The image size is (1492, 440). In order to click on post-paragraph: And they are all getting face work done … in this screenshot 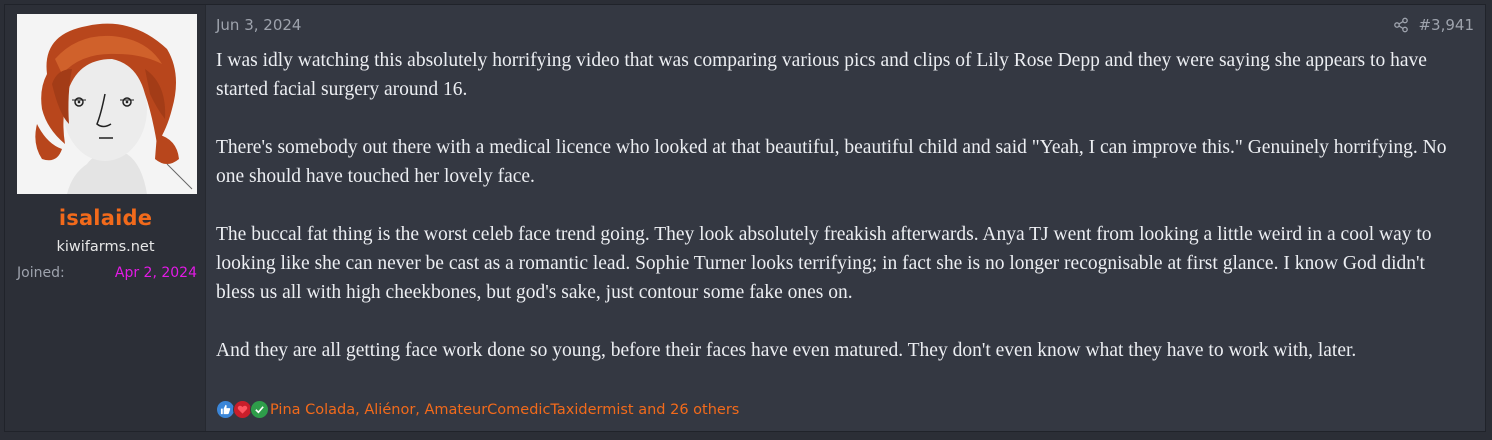, I will do `click(786, 350)`.